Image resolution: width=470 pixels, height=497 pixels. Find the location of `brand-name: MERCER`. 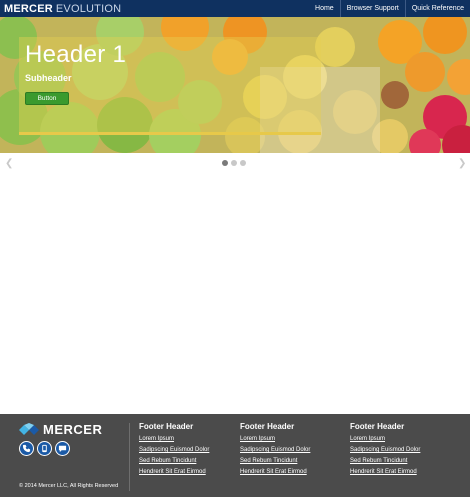

brand-name: MERCER is located at coordinates (28, 8).